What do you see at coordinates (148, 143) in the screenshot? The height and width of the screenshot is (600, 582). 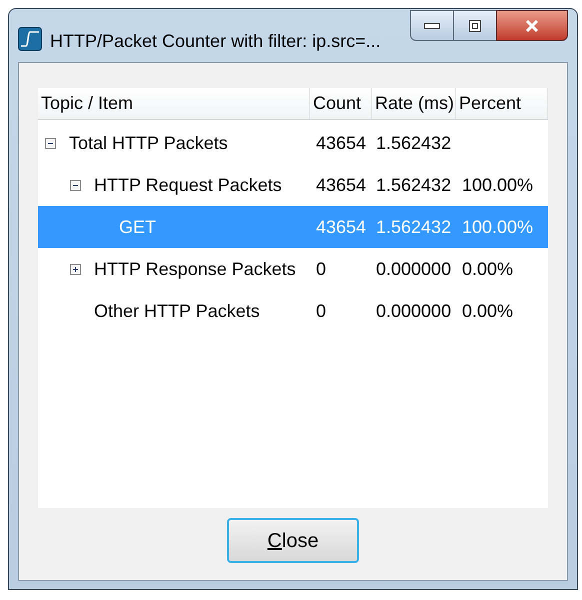 I see `item-label: Total HTTP Packets` at bounding box center [148, 143].